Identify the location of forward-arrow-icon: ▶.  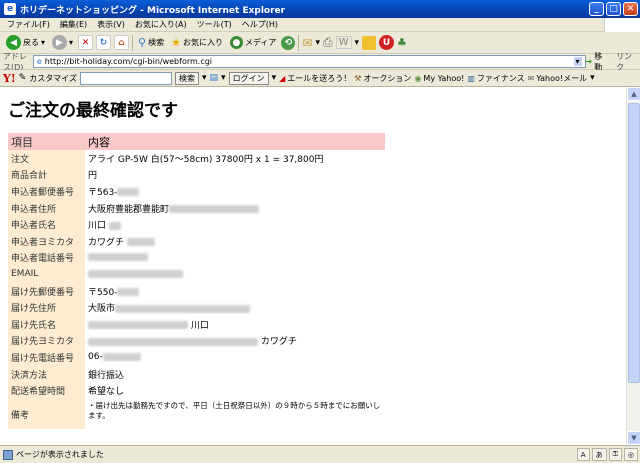
(60, 42).